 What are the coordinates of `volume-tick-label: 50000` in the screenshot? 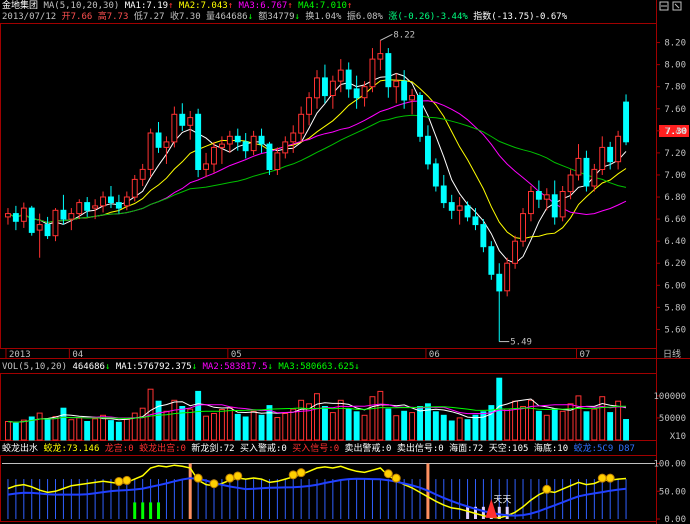 It's located at (672, 419).